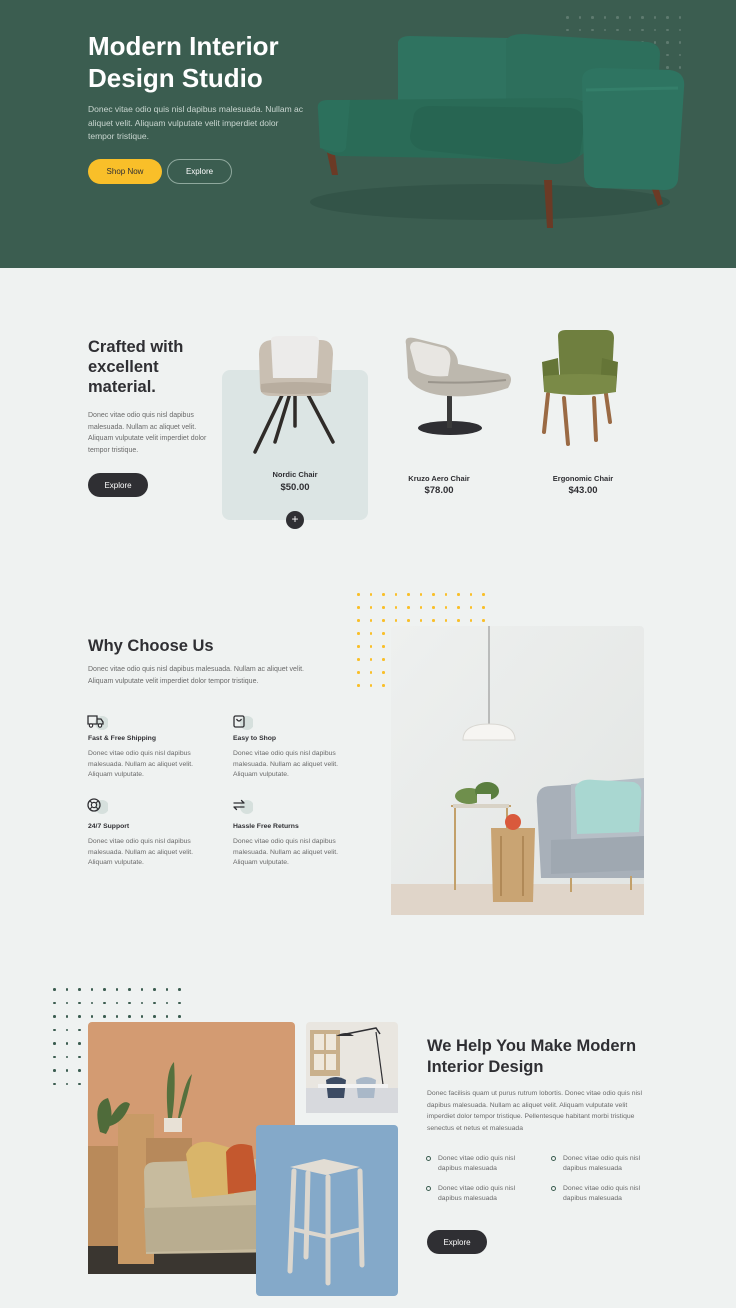 The image size is (736, 1308). What do you see at coordinates (583, 490) in the screenshot?
I see `product-price: $43.00` at bounding box center [583, 490].